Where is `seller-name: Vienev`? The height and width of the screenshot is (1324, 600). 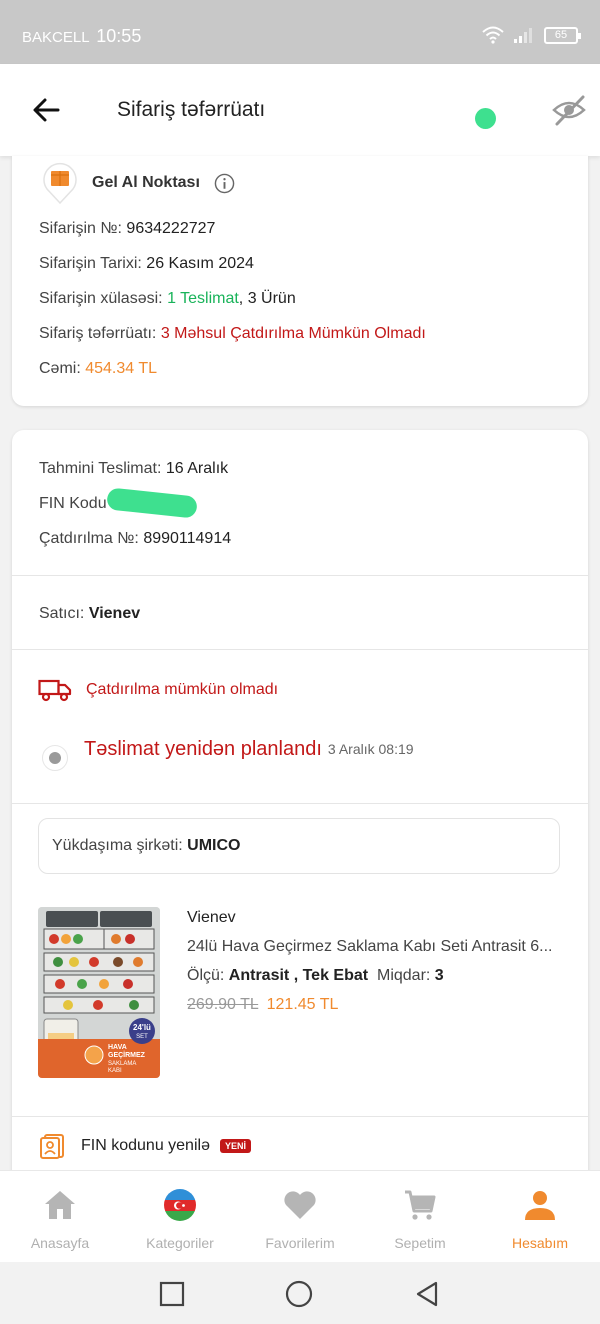
seller-name: Vienev is located at coordinates (114, 613).